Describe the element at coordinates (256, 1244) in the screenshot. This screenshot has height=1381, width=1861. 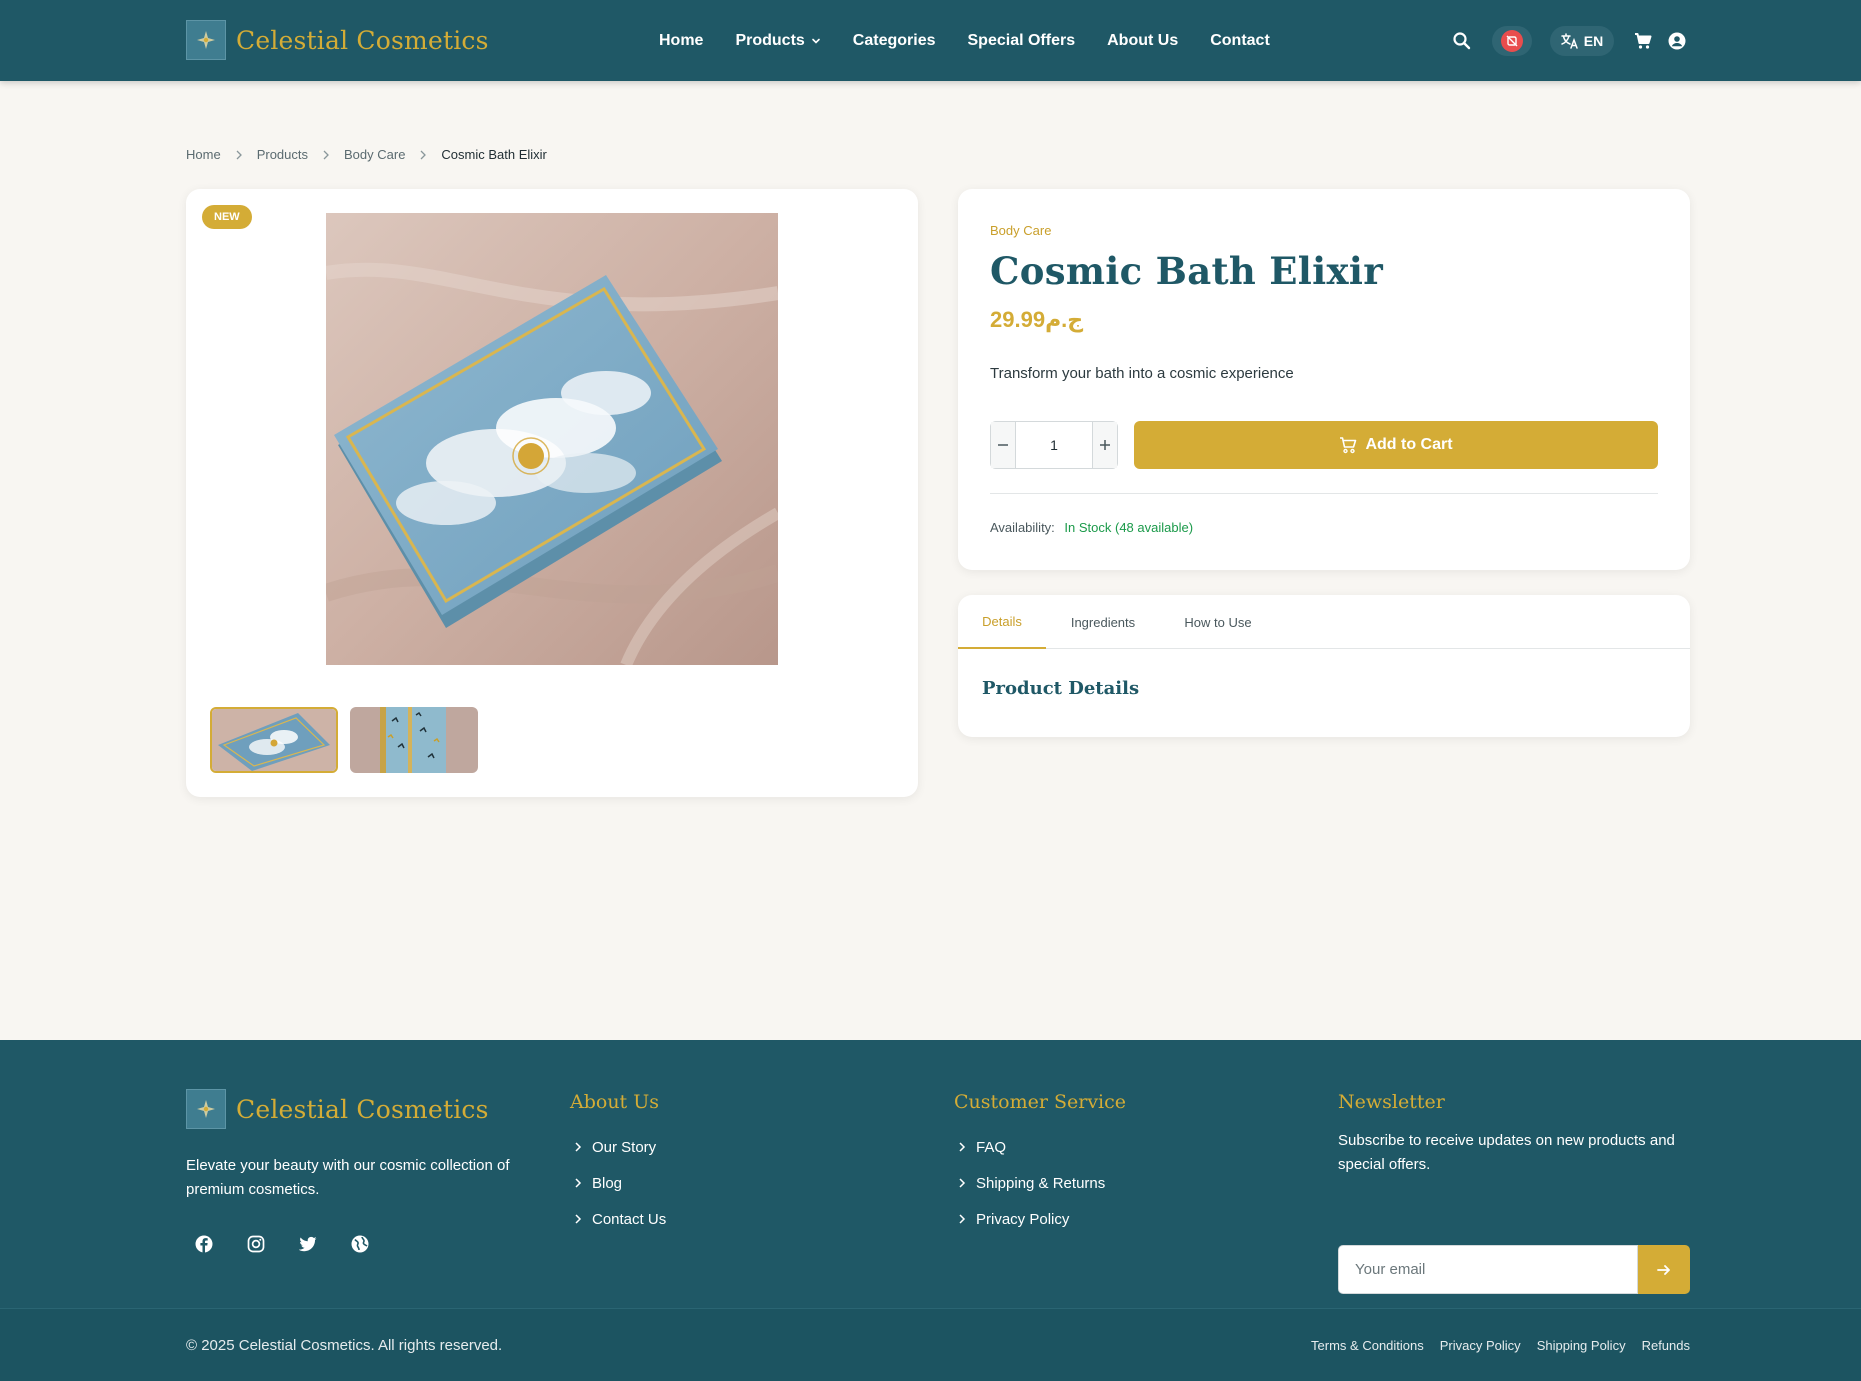
I see `instagram-icon` at that location.